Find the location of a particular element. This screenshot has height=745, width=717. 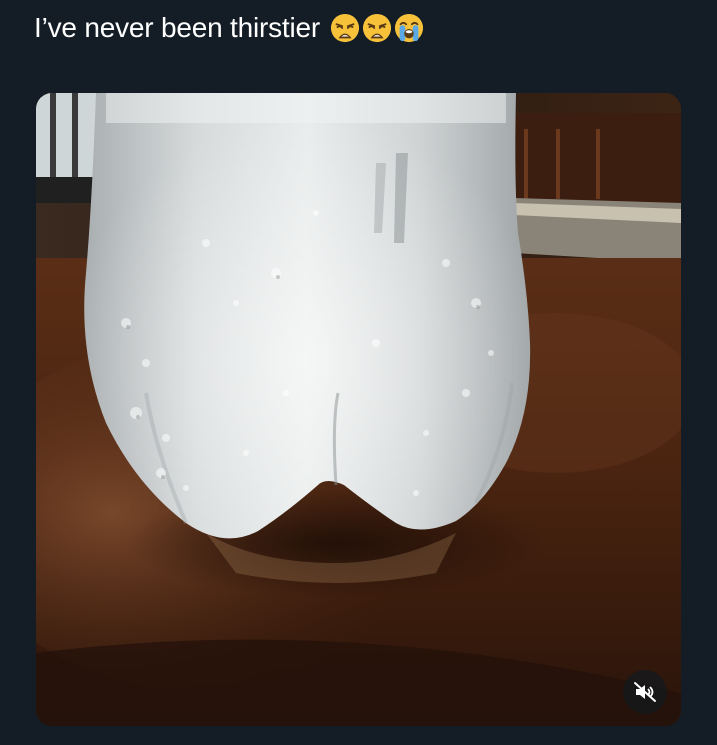

mute-toggle-button is located at coordinates (645, 692).